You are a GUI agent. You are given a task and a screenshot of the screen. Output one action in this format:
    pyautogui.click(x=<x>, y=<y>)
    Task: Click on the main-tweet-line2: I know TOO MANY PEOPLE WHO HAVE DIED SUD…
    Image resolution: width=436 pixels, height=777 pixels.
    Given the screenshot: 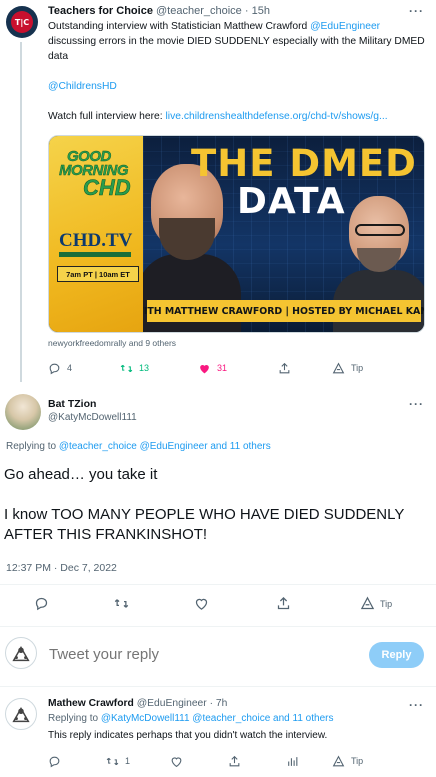 What is the action you would take?
    pyautogui.click(x=204, y=524)
    